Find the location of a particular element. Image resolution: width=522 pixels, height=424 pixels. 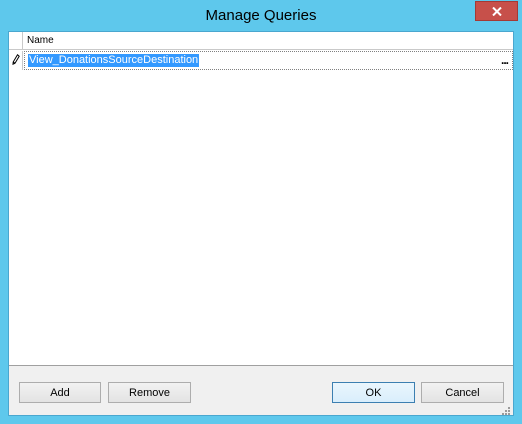

resize-grip-icon is located at coordinates (506, 409).